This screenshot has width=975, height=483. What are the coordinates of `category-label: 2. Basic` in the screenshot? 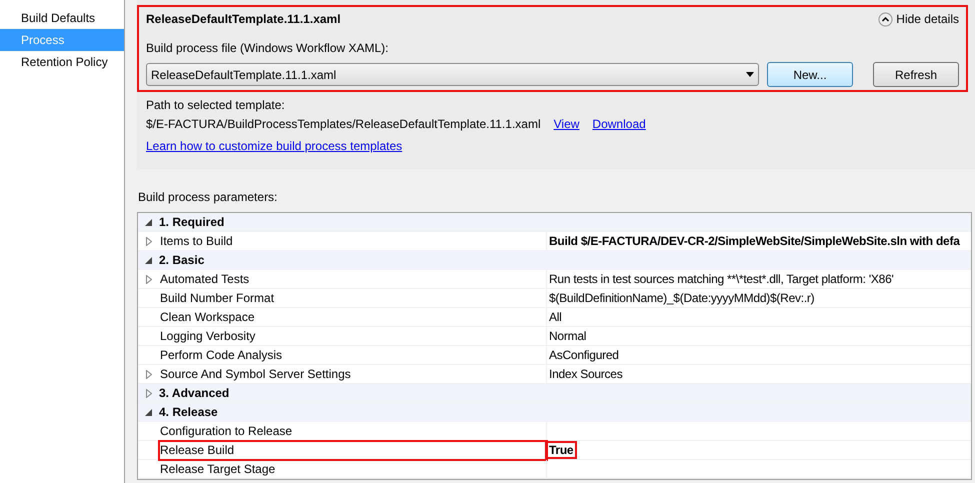 It's located at (181, 260).